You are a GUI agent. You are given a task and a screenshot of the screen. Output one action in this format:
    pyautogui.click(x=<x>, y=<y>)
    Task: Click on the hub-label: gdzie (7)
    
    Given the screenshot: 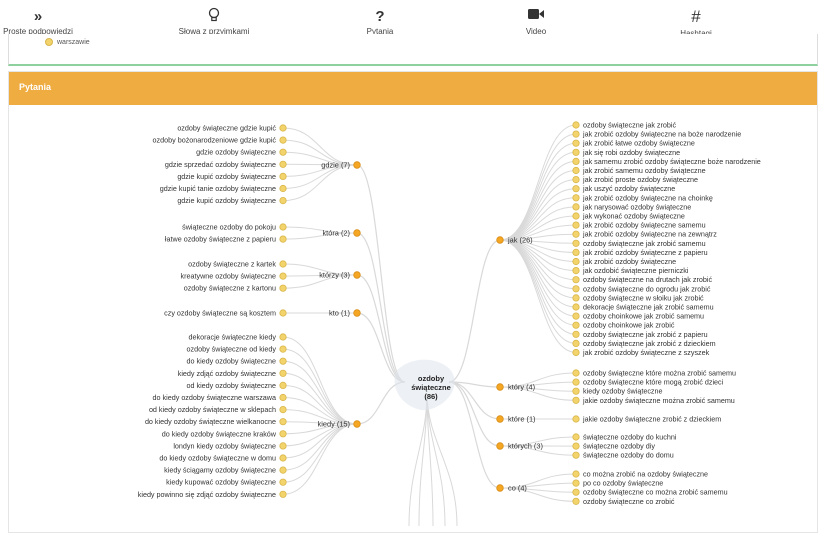 What is the action you would take?
    pyautogui.click(x=335, y=165)
    